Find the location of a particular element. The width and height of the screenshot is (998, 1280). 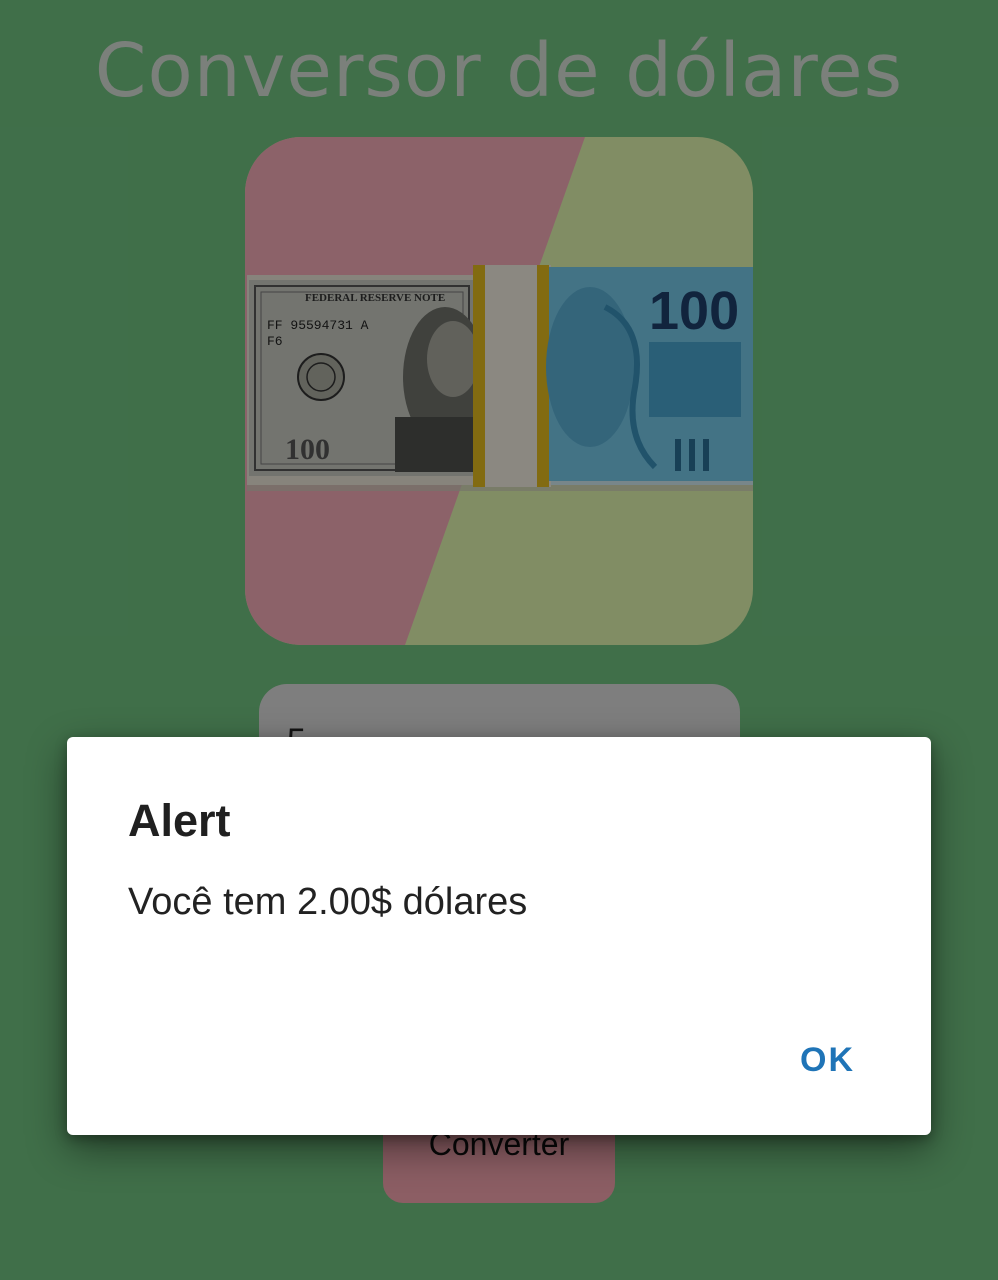

ok-button: OK is located at coordinates (827, 1060).